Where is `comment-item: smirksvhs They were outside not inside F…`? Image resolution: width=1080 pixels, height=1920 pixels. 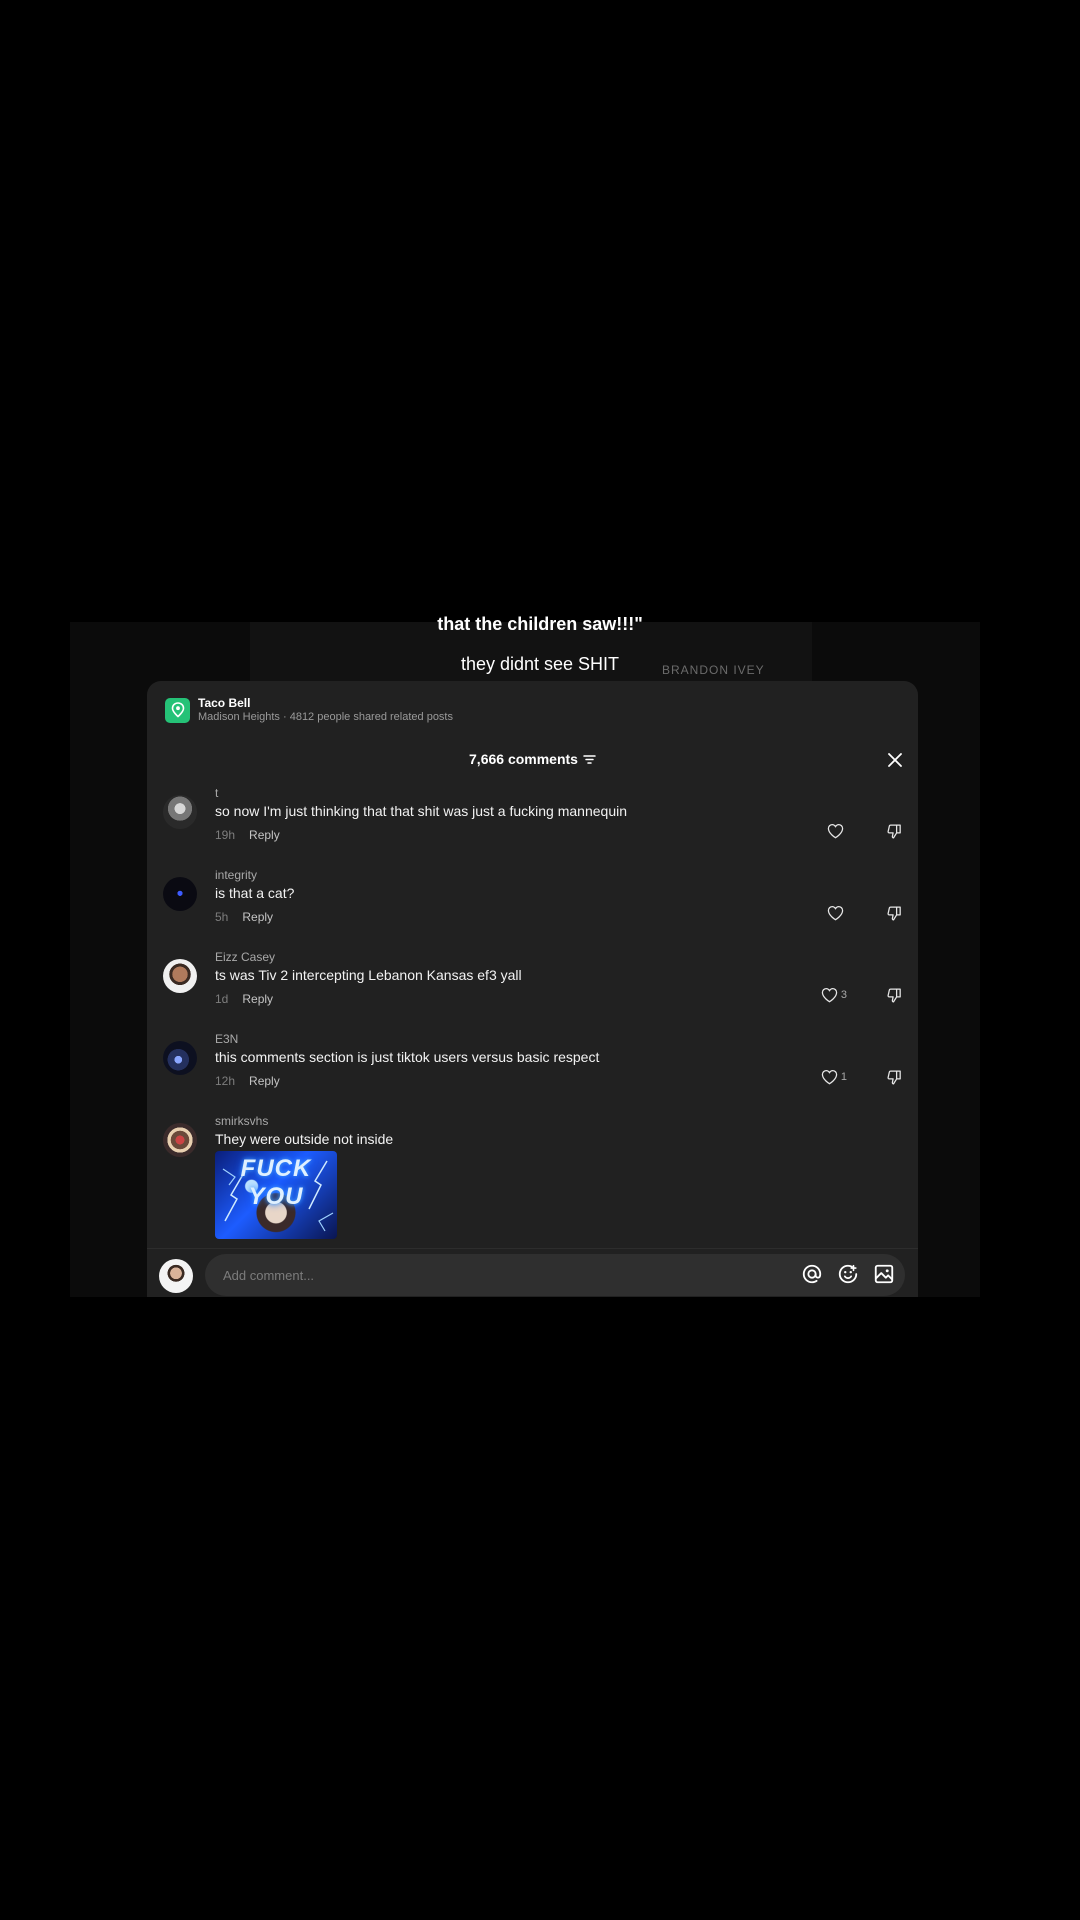 comment-item: smirksvhs They were outside not inside F… is located at coordinates (533, 1179).